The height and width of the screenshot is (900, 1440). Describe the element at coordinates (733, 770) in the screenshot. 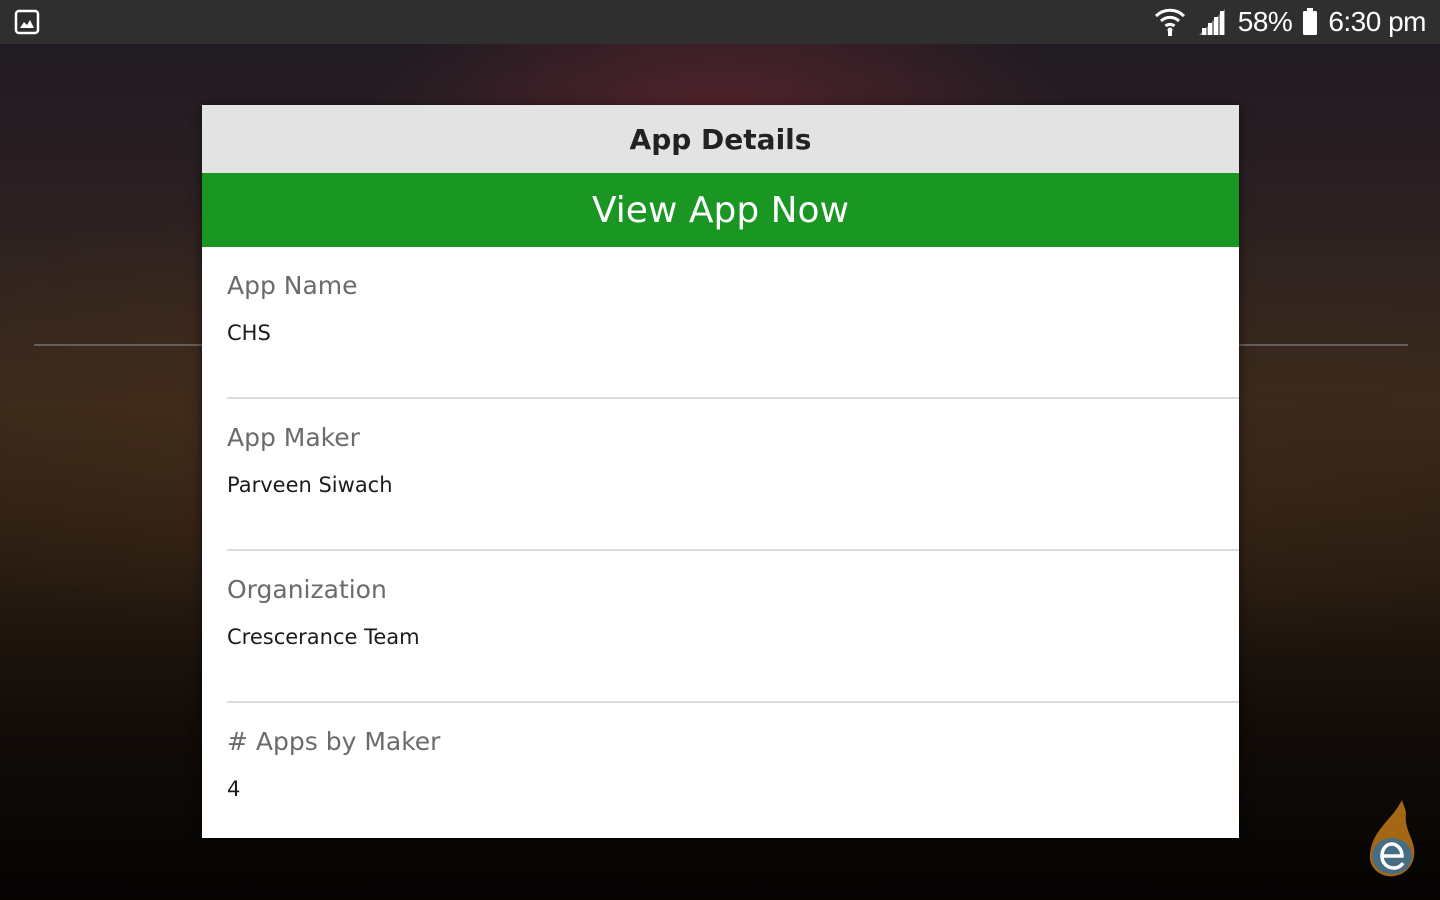

I see `detail-row-apps-by-maker: # Apps by Maker 4` at that location.